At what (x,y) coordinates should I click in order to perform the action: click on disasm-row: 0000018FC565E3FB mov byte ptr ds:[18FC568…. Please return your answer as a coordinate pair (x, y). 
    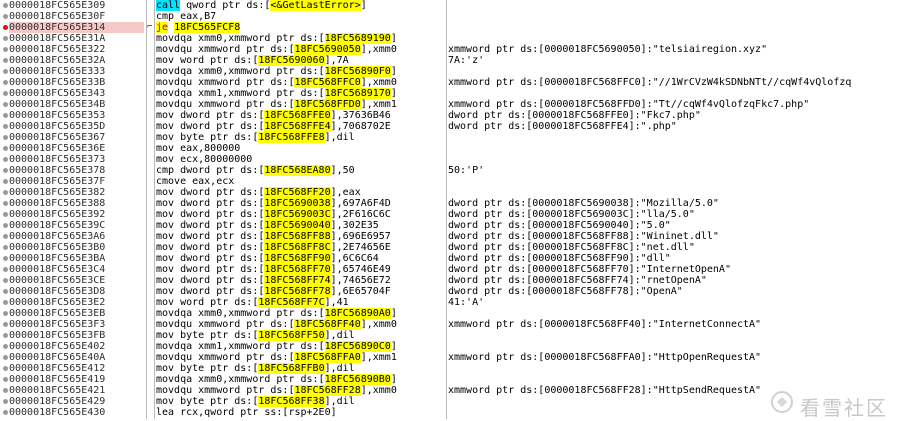
    Looking at the image, I should click on (461, 335).